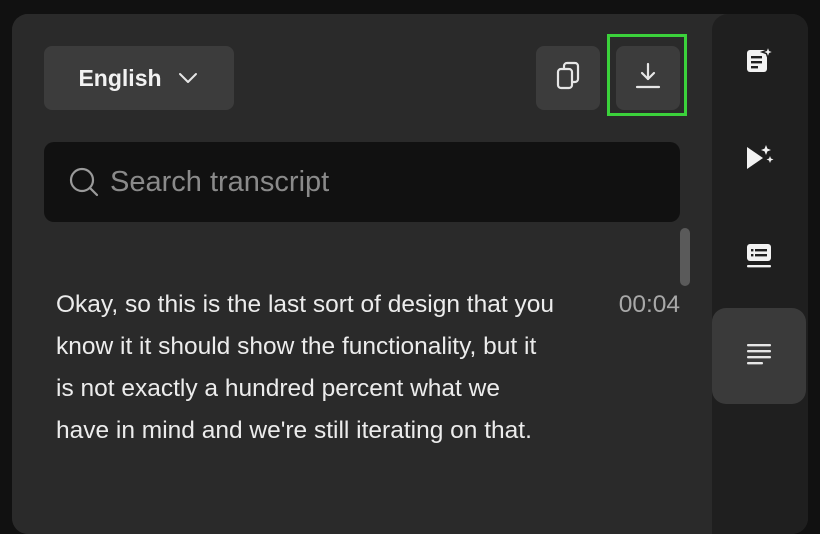 The height and width of the screenshot is (534, 820). I want to click on transcript-lines-icon, so click(759, 356).